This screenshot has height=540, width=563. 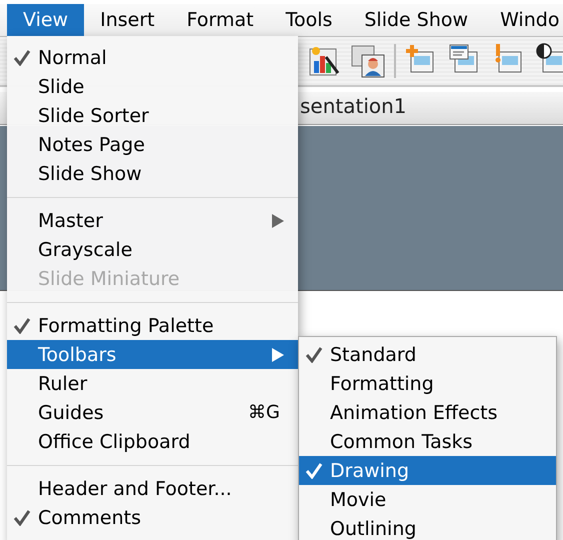 I want to click on menu-item: Movie, so click(x=427, y=499).